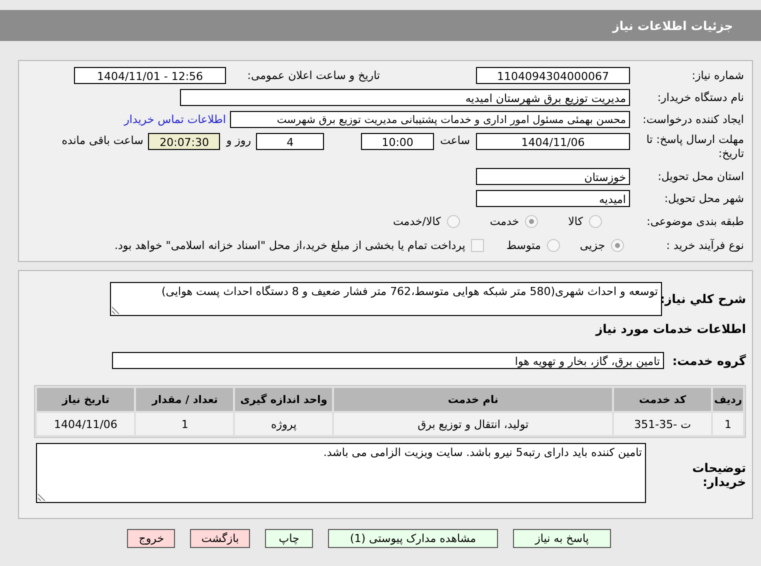 Image resolution: width=761 pixels, height=566 pixels. What do you see at coordinates (709, 361) in the screenshot?
I see `field-label: گروه خدمت:` at bounding box center [709, 361].